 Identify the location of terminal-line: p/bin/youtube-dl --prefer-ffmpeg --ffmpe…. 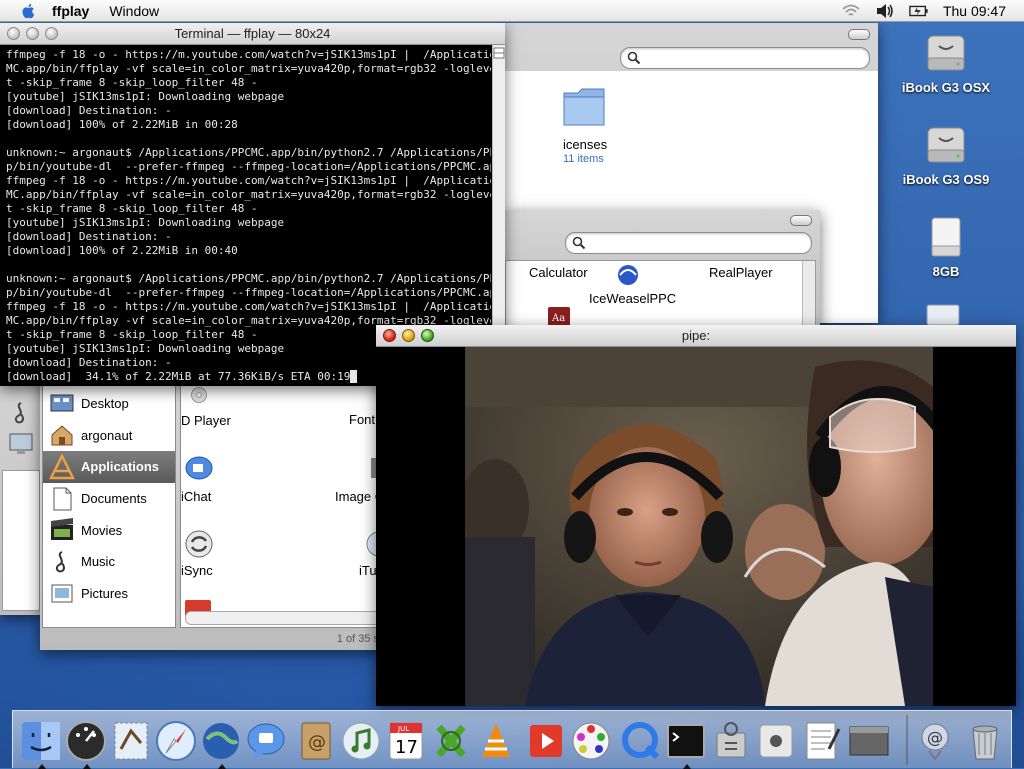
(248, 292).